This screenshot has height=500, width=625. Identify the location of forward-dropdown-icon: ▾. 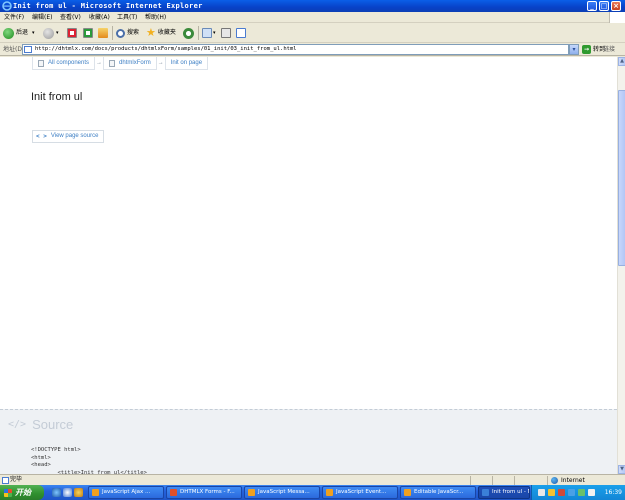
(57, 33).